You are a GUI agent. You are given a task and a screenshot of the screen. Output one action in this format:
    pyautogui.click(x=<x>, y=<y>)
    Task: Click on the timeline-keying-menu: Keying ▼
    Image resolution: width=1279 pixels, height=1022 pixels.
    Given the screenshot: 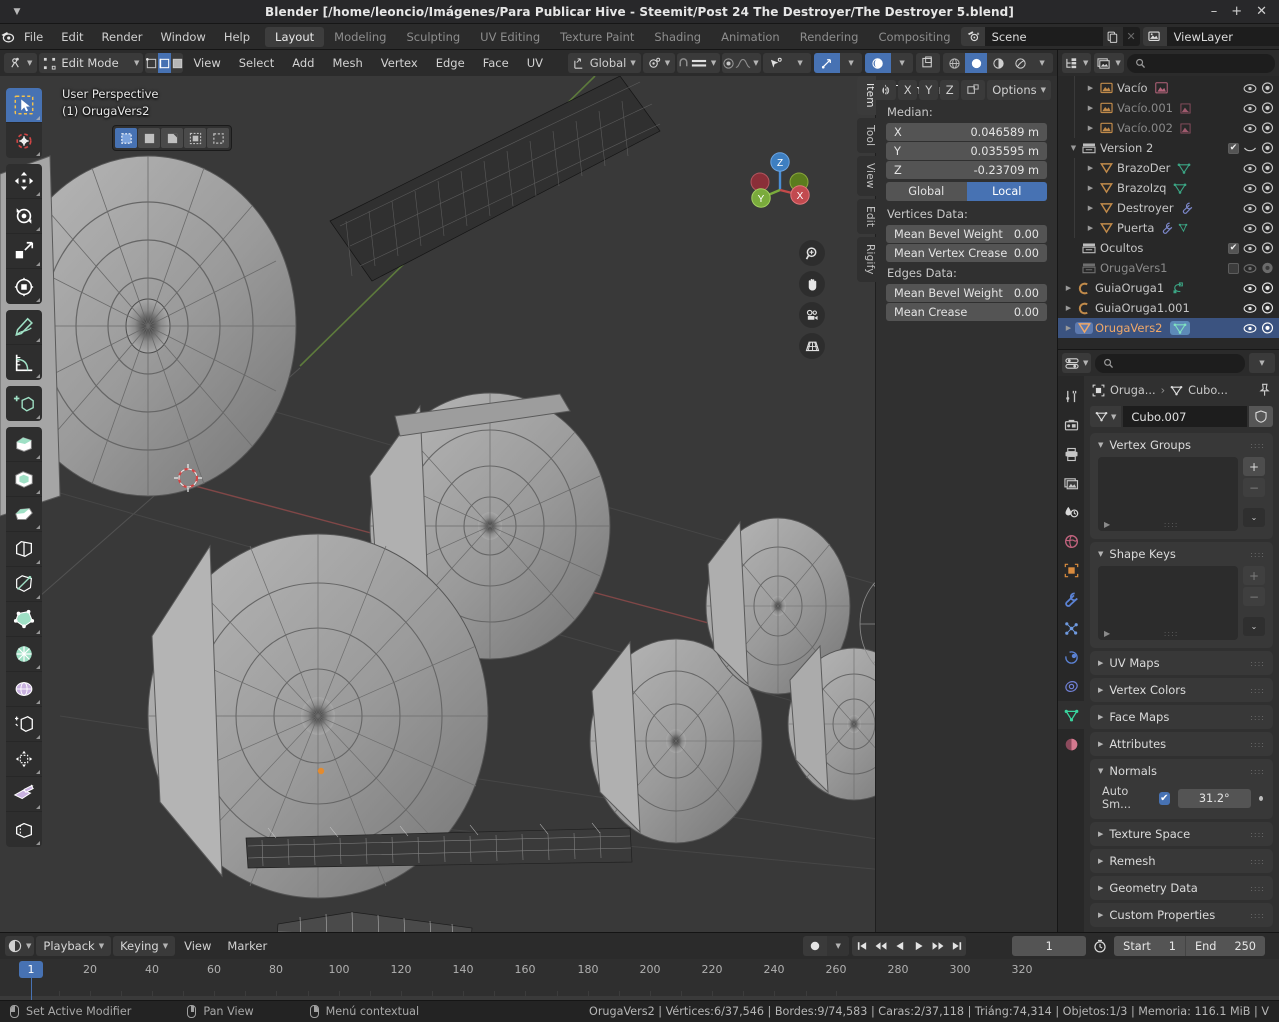 What is the action you would take?
    pyautogui.click(x=144, y=946)
    